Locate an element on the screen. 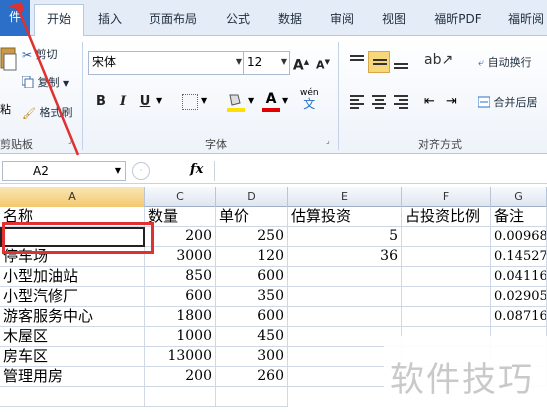 The height and width of the screenshot is (412, 547). tab-page-layout: 页面布局 is located at coordinates (173, 21).